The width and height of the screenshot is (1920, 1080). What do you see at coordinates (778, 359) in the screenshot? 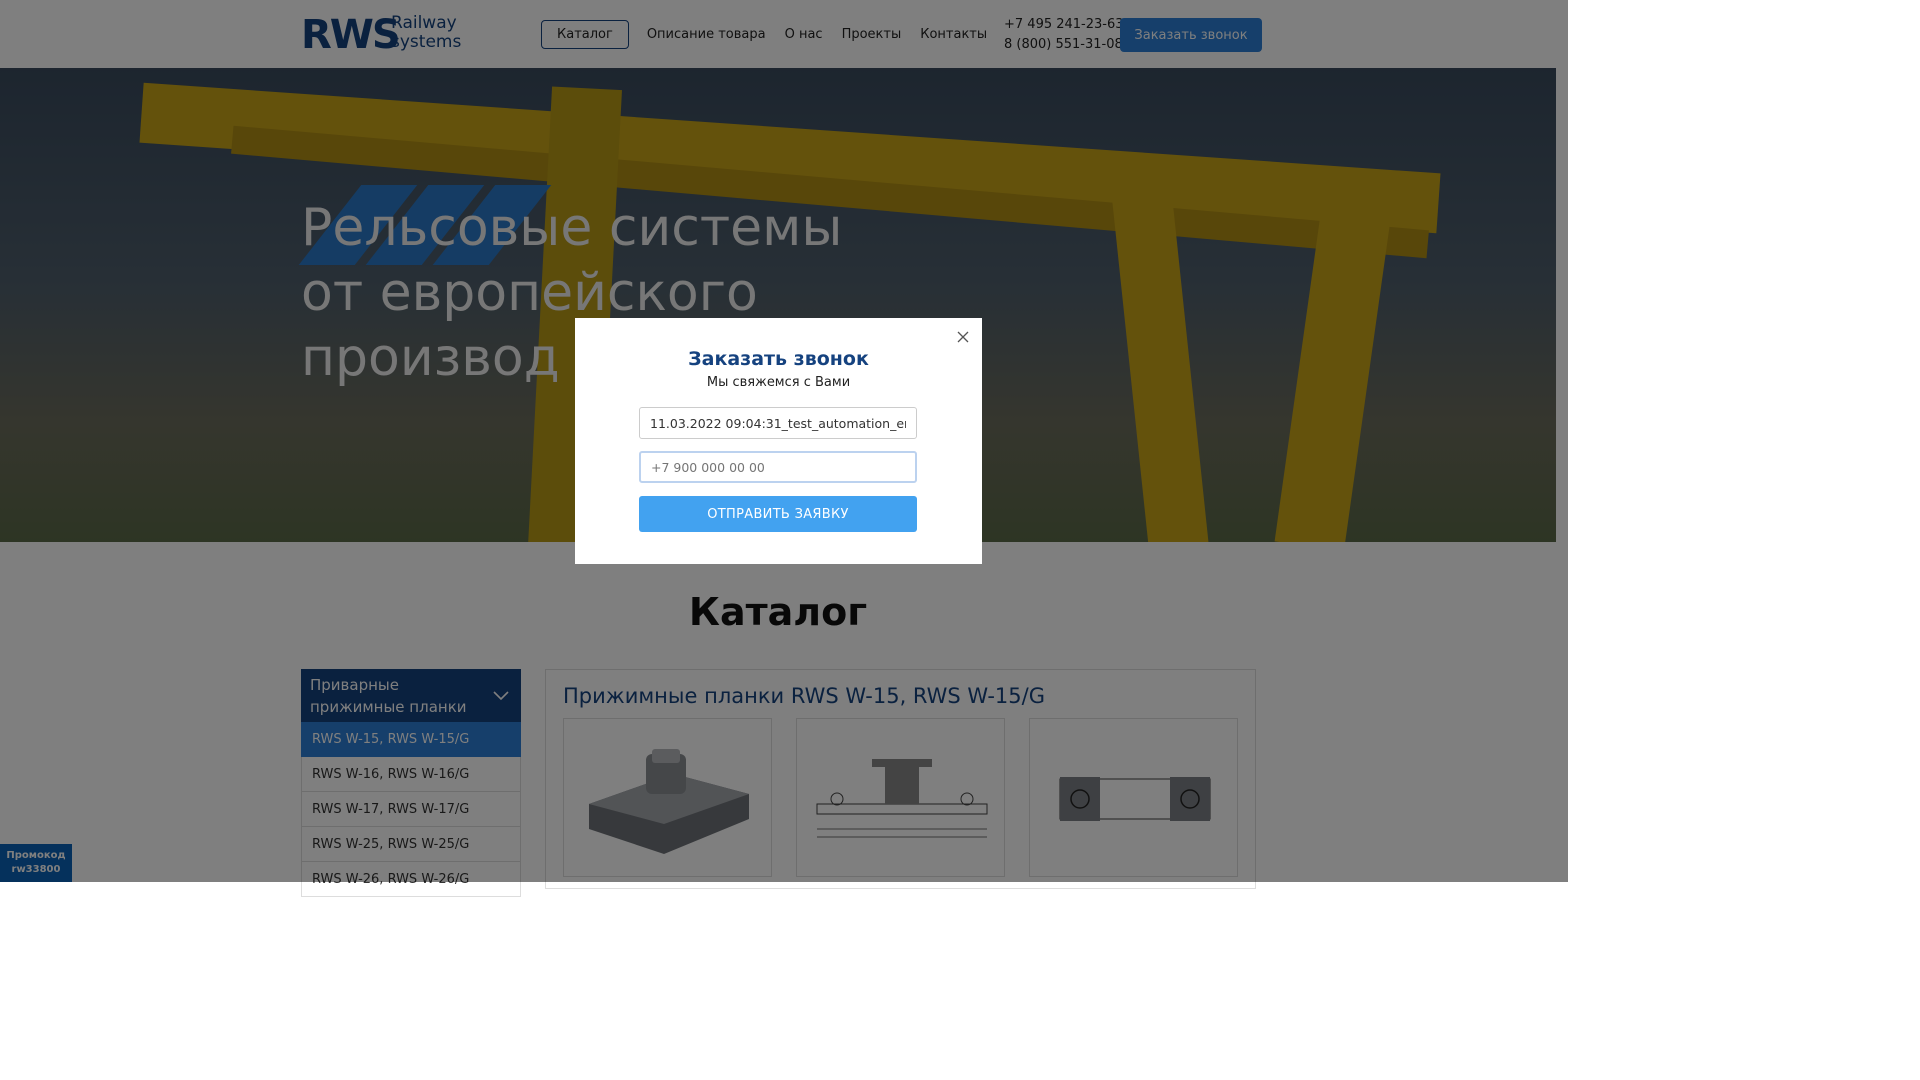
I see `modal-title: Заказать звонок` at bounding box center [778, 359].